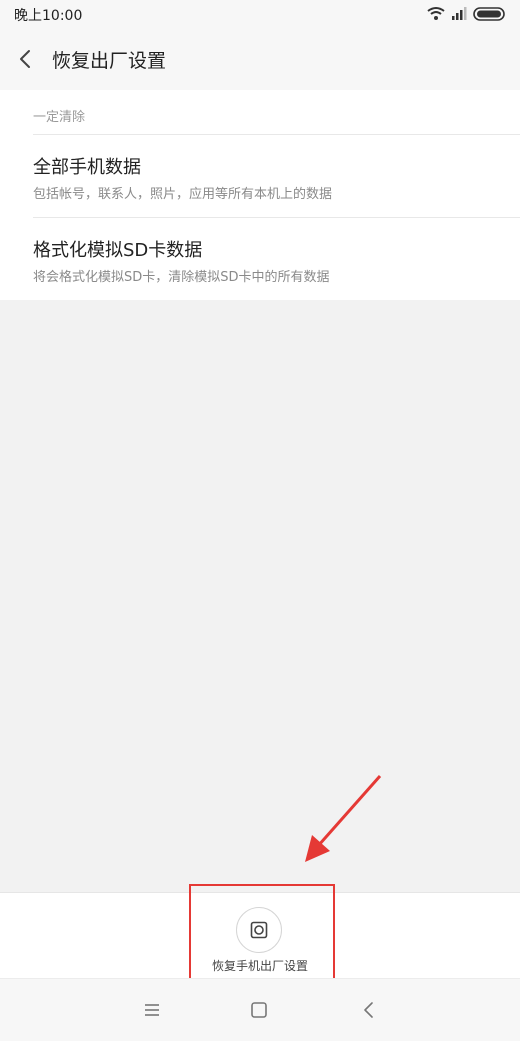  Describe the element at coordinates (59, 117) in the screenshot. I see `section-header: 一定清除` at that location.